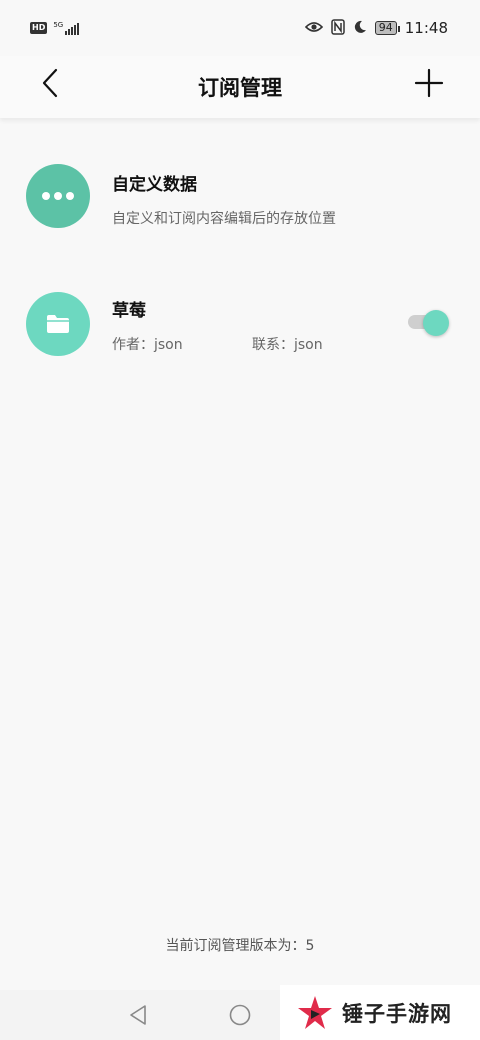  I want to click on list-item-subscription: 草莓 作者：json 联系：json, so click(240, 323).